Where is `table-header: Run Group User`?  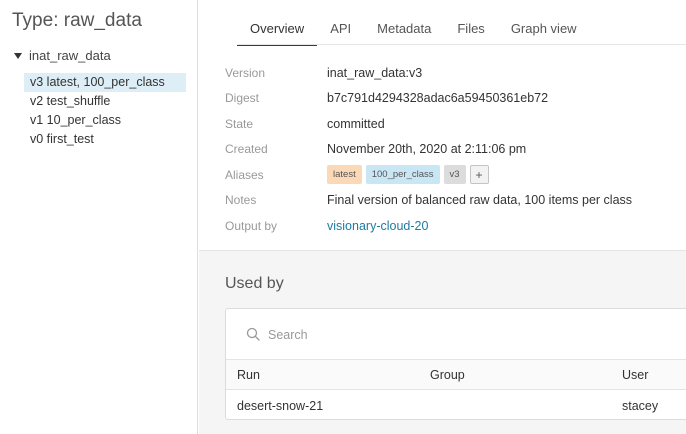
table-header: Run Group User is located at coordinates (456, 375).